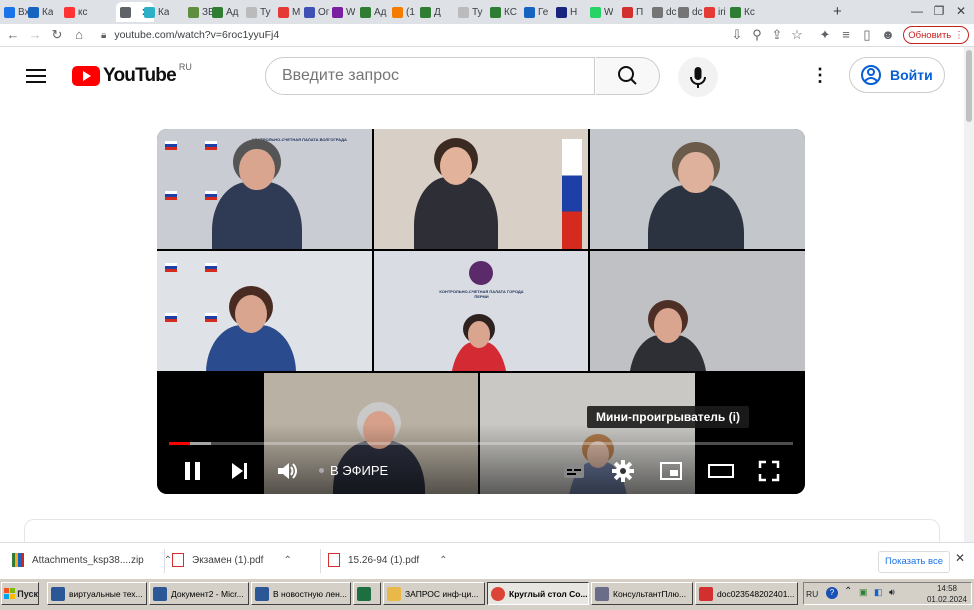 This screenshot has height=610, width=974. I want to click on scrollbar-thumb, so click(969, 86).